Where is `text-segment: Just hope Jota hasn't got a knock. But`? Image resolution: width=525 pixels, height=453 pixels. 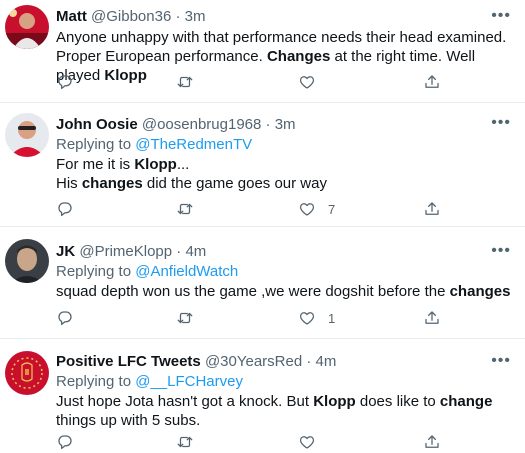
text-segment: Just hope Jota hasn't got a knock. But is located at coordinates (185, 401).